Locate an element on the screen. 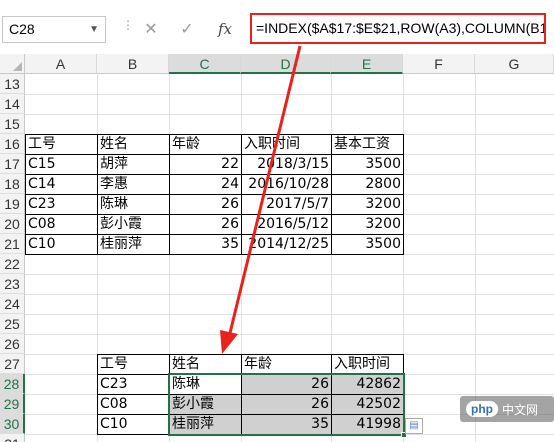 The width and height of the screenshot is (554, 442). arrow-head is located at coordinates (229, 342).